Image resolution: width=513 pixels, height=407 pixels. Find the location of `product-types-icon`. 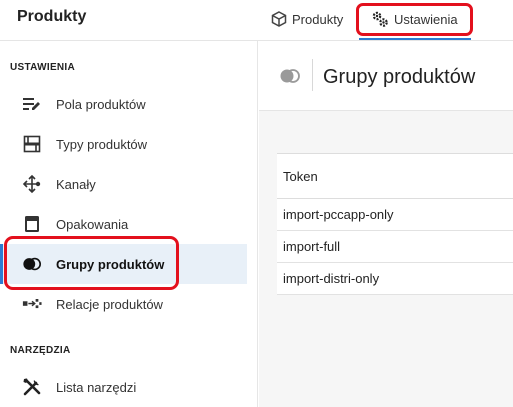

product-types-icon is located at coordinates (32, 144).